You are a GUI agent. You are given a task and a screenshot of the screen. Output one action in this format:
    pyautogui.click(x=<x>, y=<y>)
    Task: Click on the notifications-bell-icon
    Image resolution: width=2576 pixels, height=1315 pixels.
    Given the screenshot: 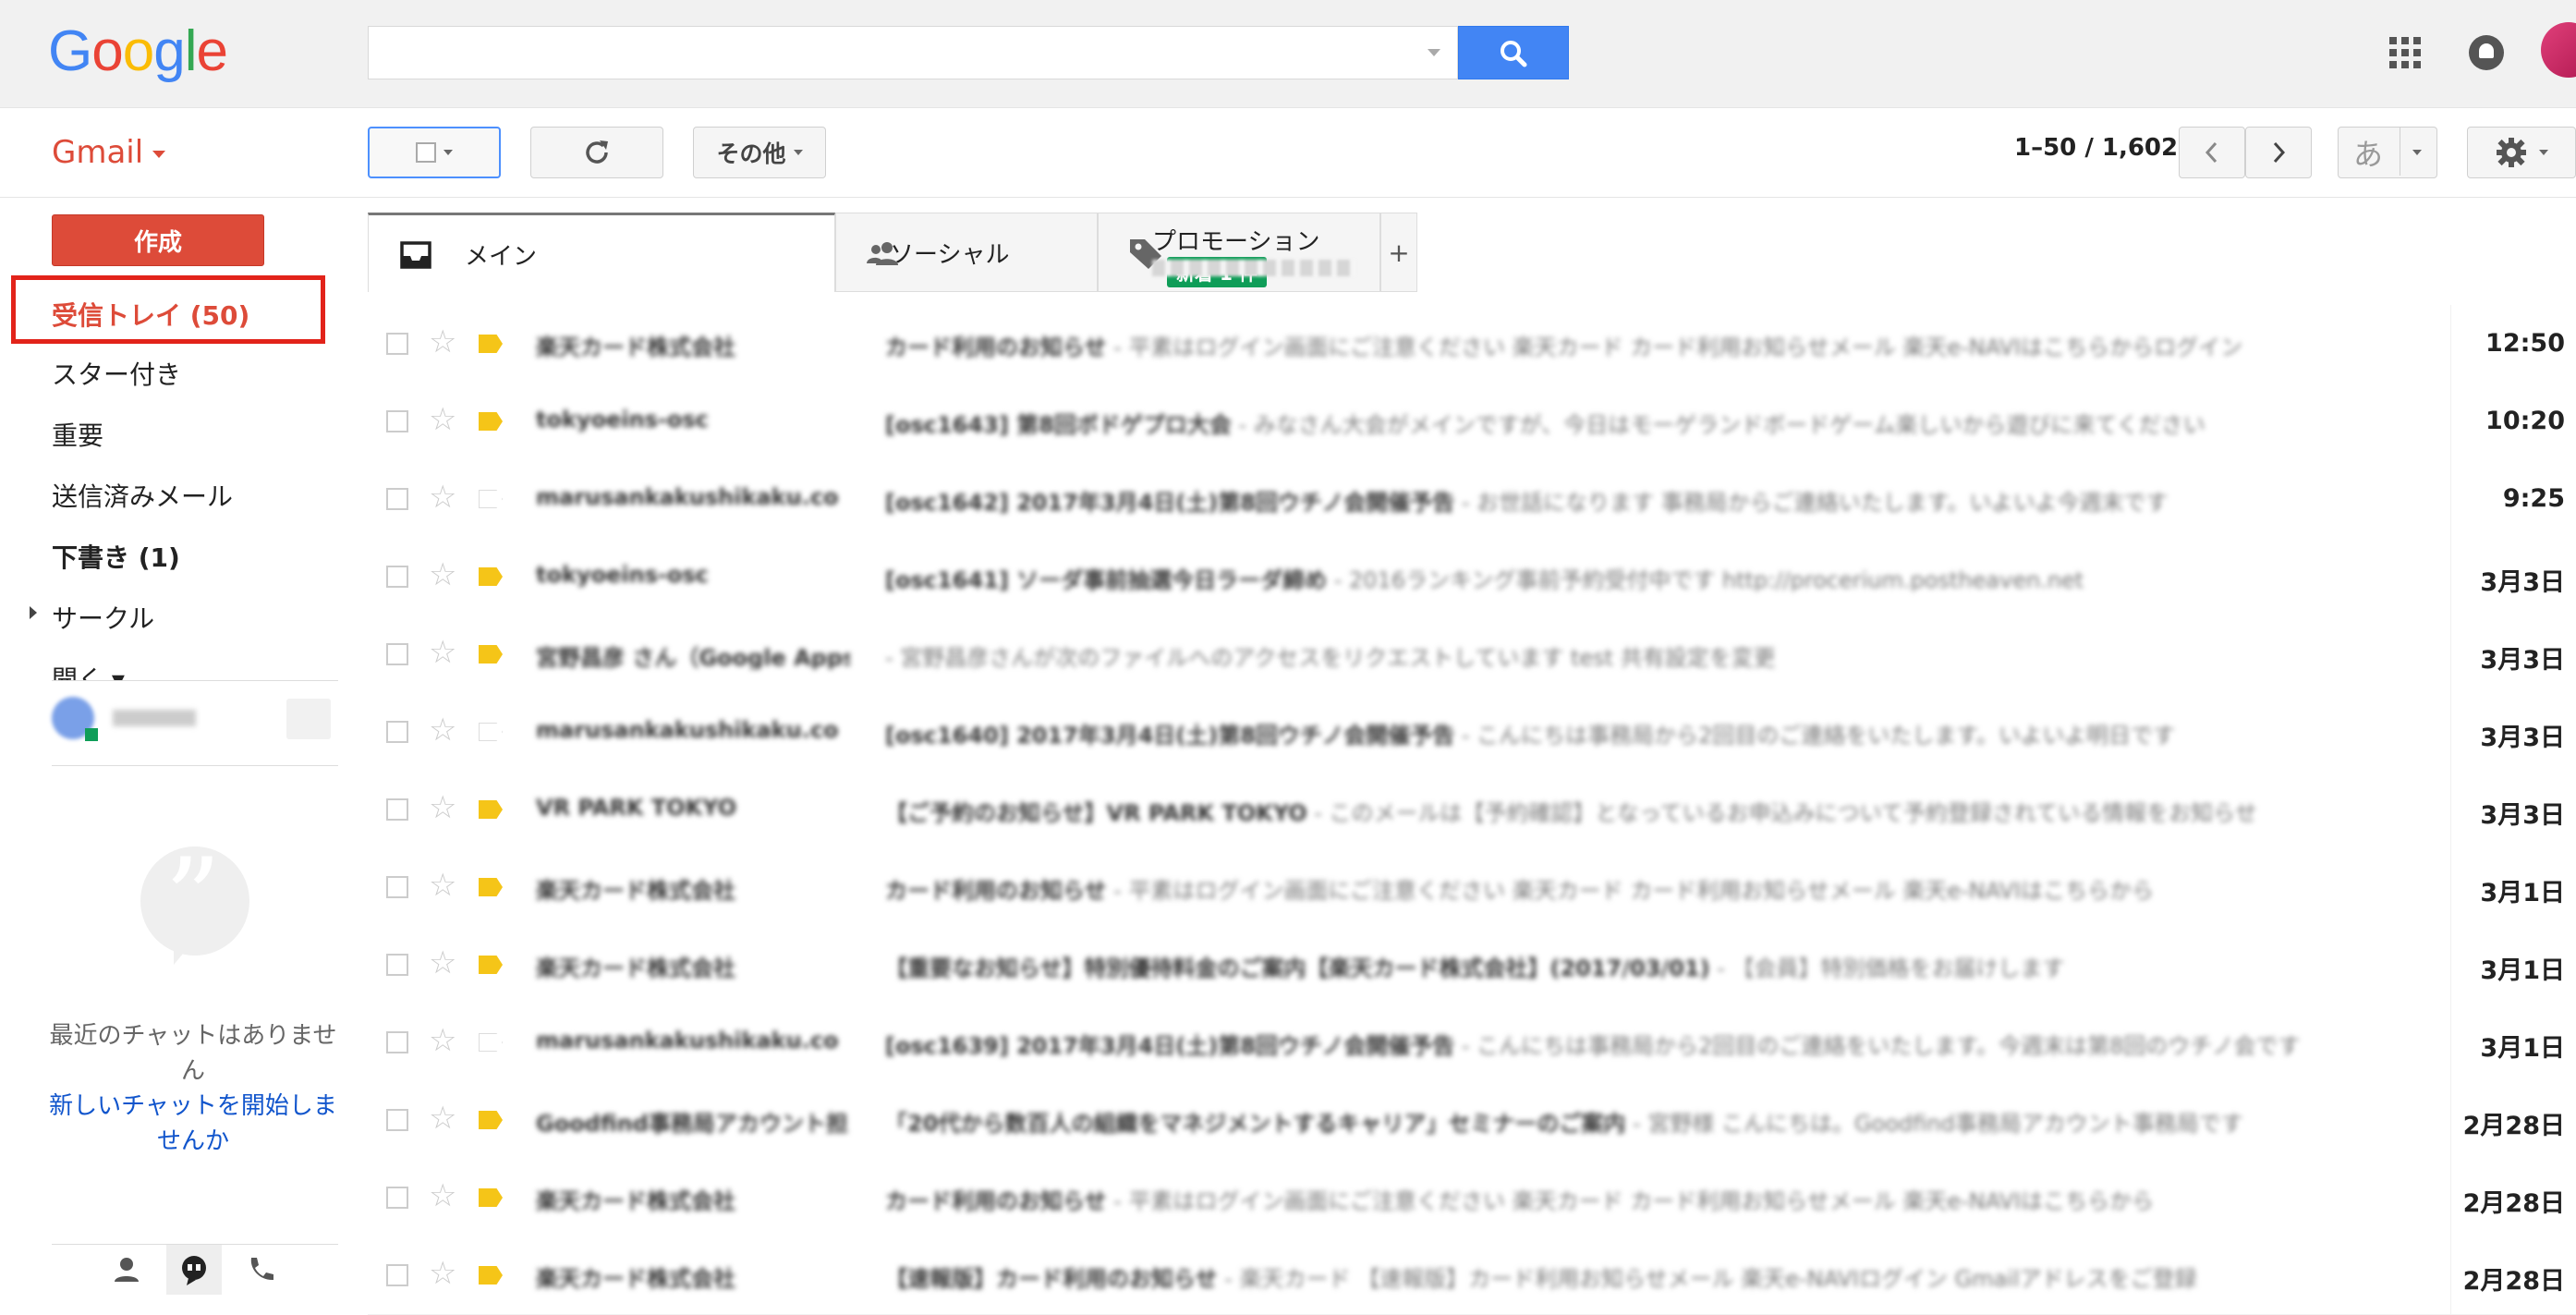 What is the action you would take?
    pyautogui.click(x=2486, y=52)
    